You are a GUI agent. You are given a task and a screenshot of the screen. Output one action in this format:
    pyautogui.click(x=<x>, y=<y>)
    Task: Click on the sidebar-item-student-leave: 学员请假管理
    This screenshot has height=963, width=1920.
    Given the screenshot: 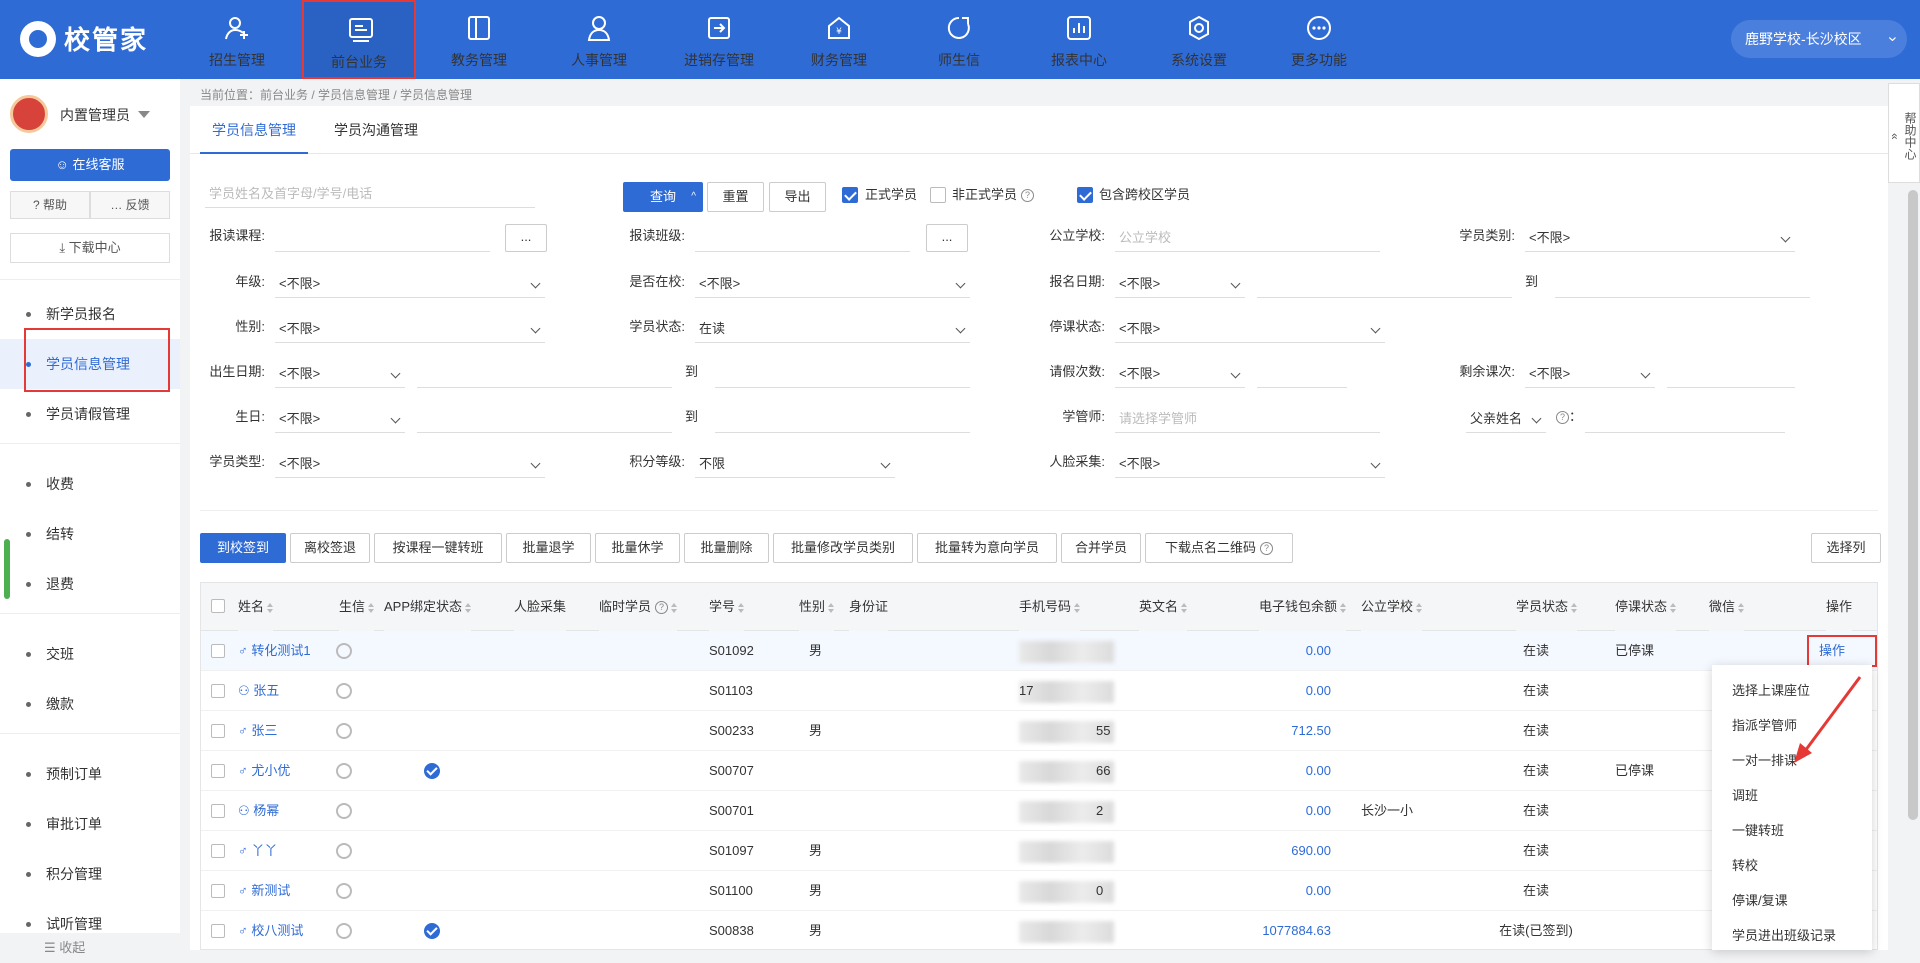 What is the action you would take?
    pyautogui.click(x=90, y=414)
    